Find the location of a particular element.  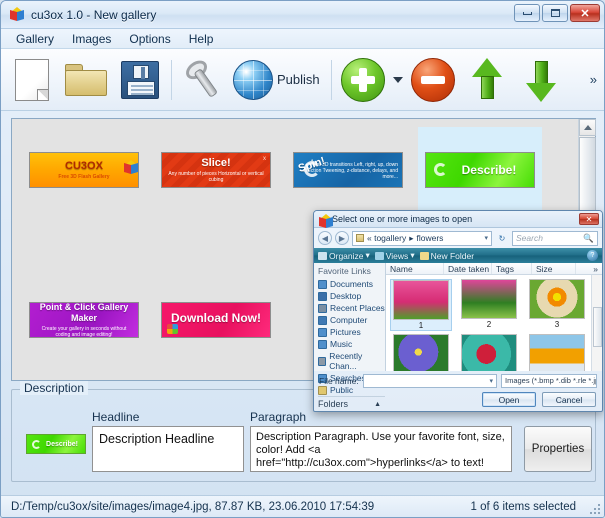

file-item: 6 is located at coordinates (557, 352).